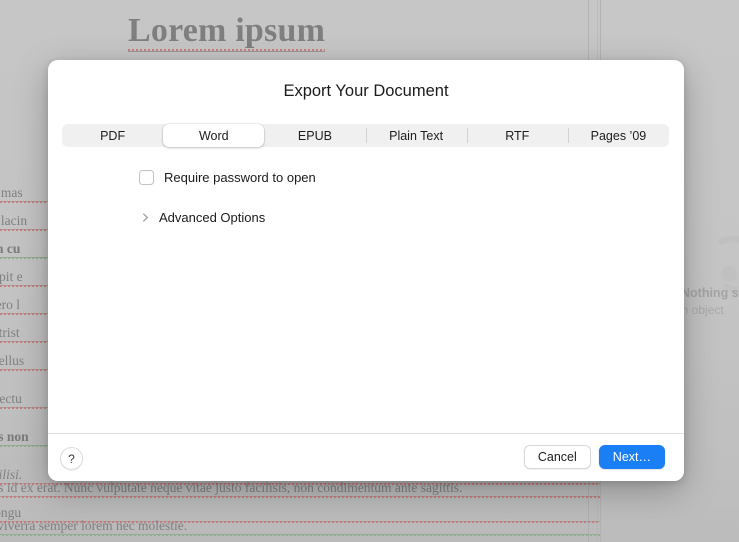 This screenshot has height=542, width=739. Describe the element at coordinates (366, 91) in the screenshot. I see `sheet-title: Export Your Document` at that location.